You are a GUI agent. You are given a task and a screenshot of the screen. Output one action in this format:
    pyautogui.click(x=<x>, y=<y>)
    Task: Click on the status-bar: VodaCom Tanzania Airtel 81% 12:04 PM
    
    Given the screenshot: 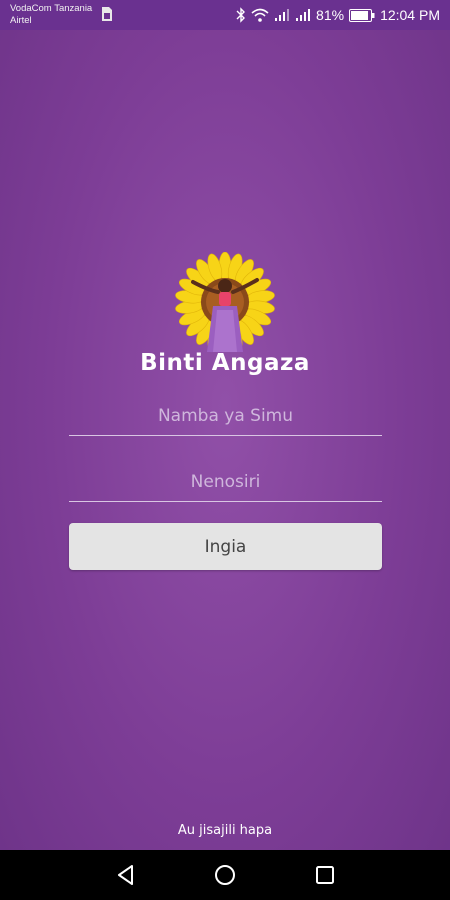 What is the action you would take?
    pyautogui.click(x=225, y=15)
    